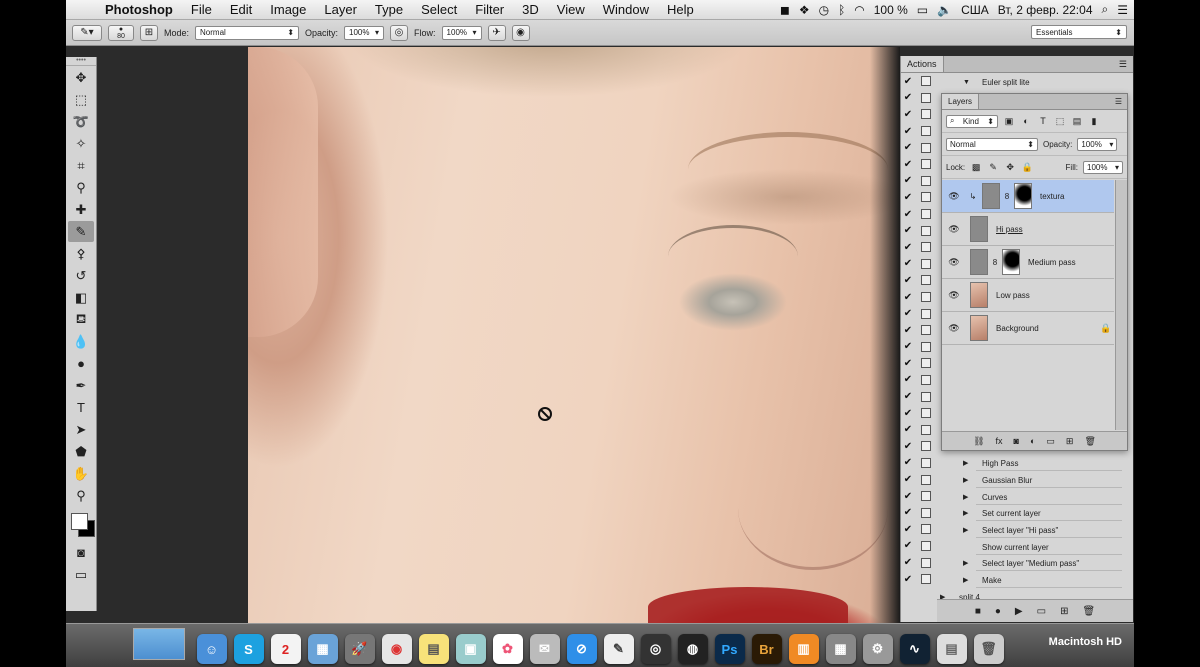 The image size is (1200, 667). What do you see at coordinates (340, 9) in the screenshot?
I see `menu-layer: Layer` at bounding box center [340, 9].